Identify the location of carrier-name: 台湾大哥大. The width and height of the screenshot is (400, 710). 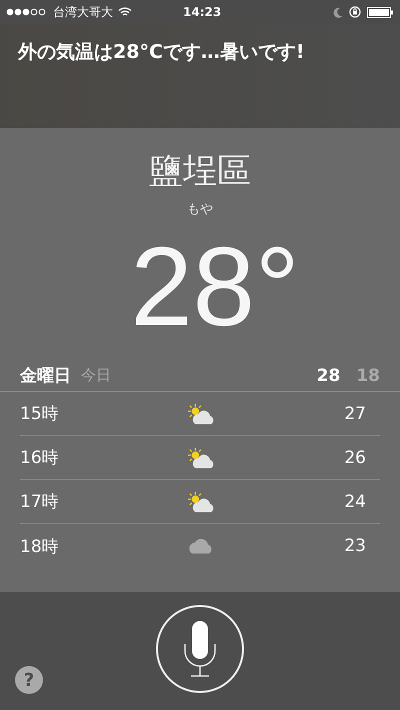
(83, 12).